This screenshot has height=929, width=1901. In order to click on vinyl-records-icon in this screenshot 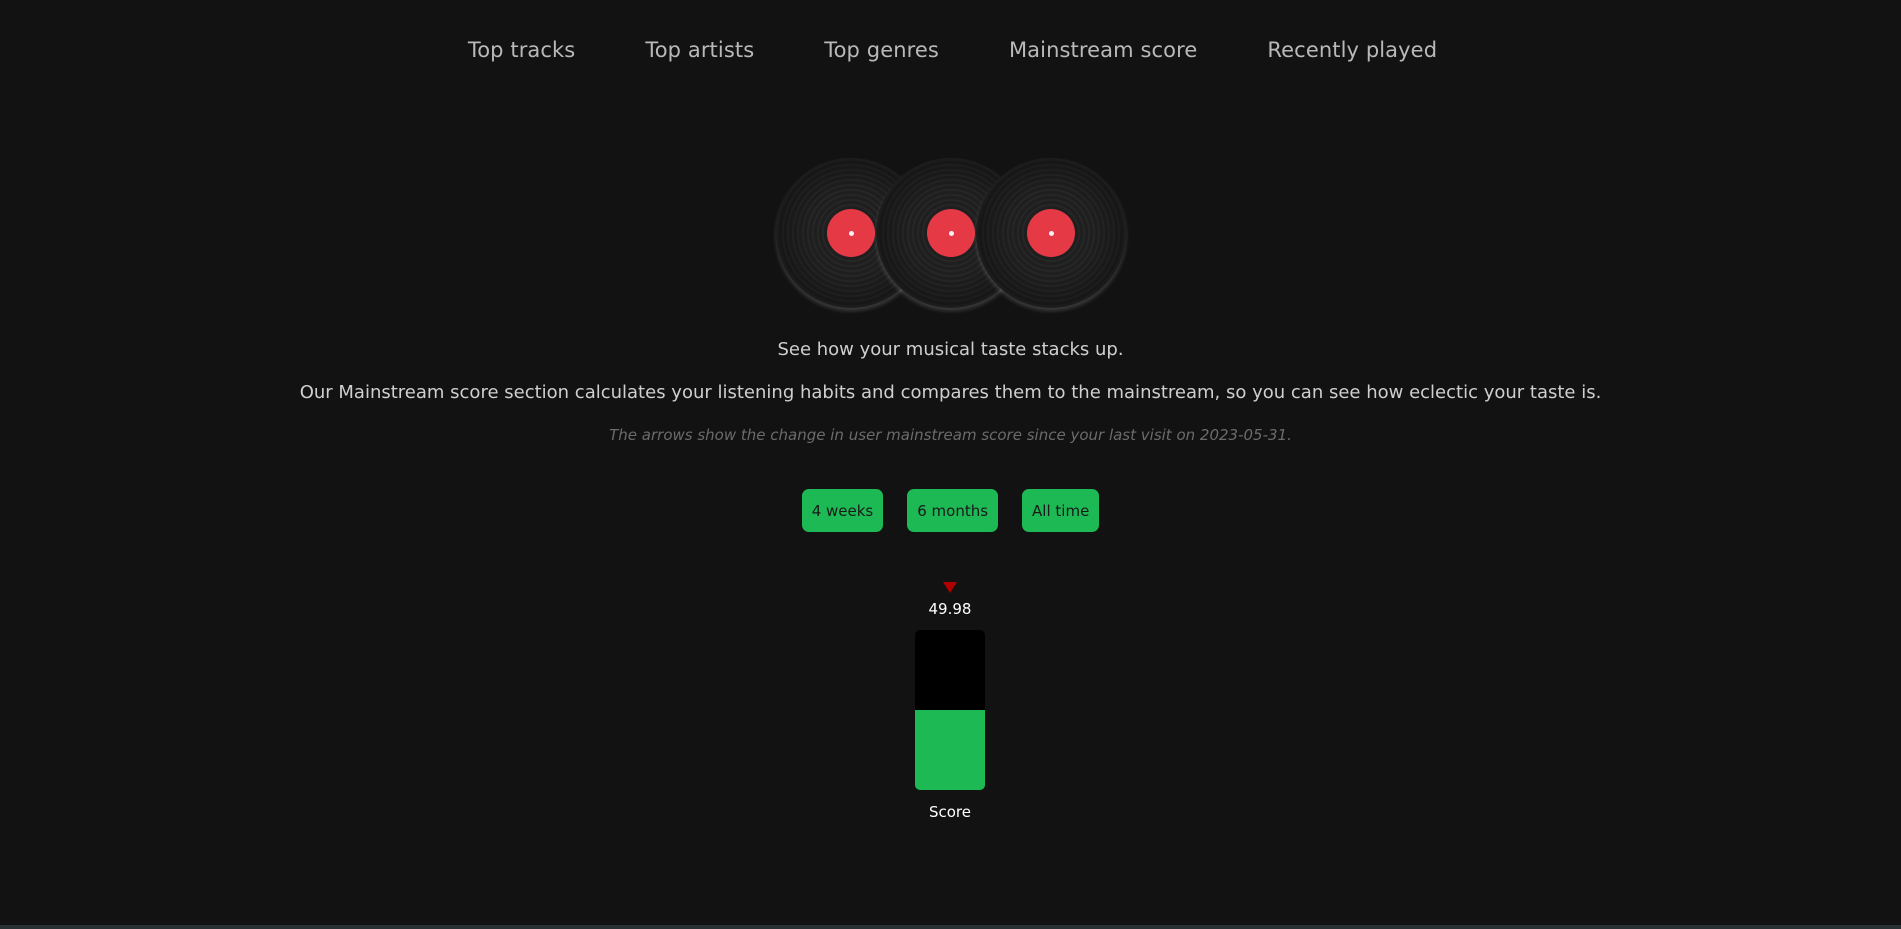, I will do `click(951, 233)`.